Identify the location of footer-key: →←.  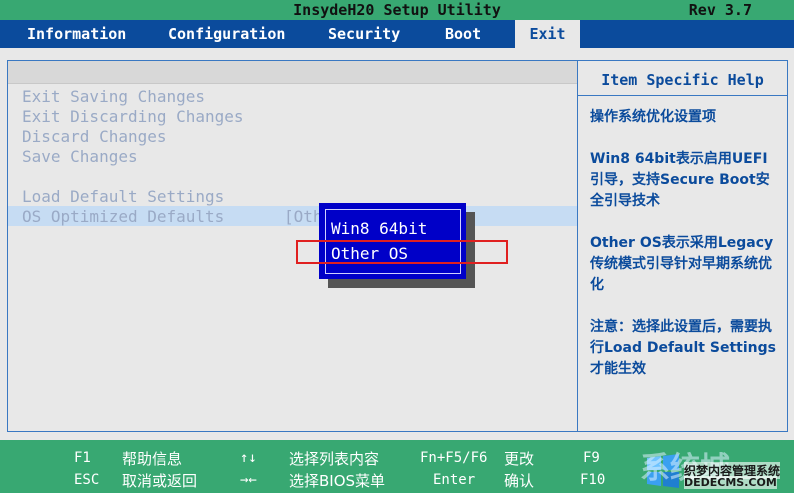
(248, 480).